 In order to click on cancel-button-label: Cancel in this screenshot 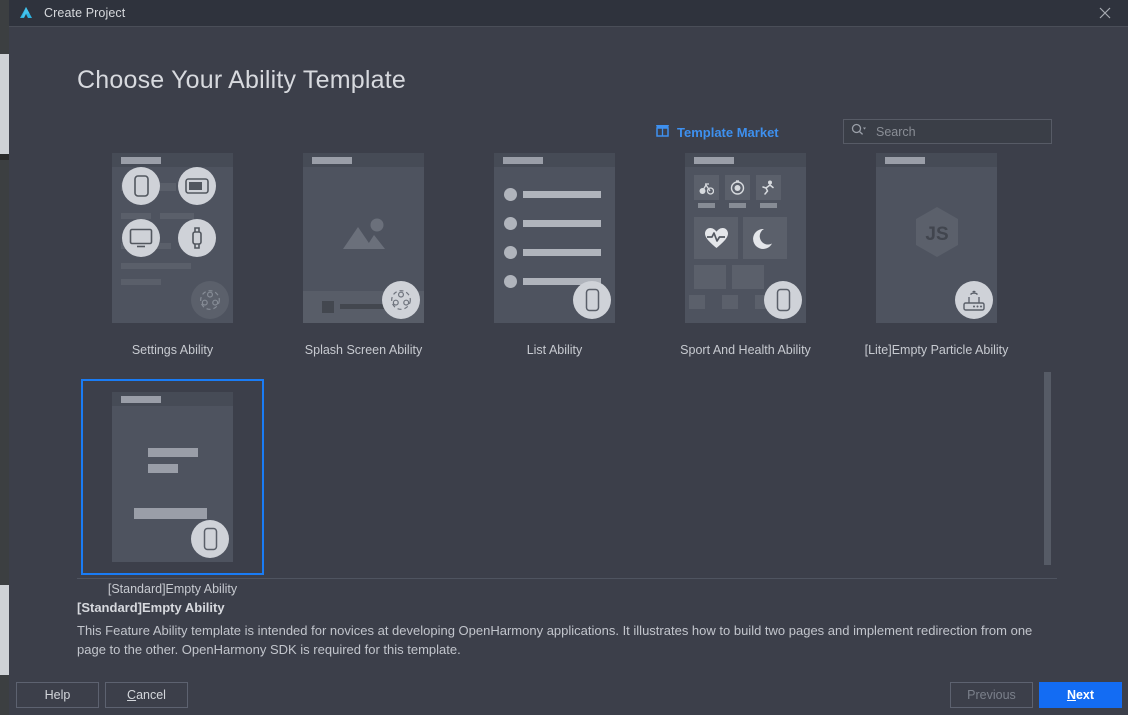, I will do `click(146, 695)`.